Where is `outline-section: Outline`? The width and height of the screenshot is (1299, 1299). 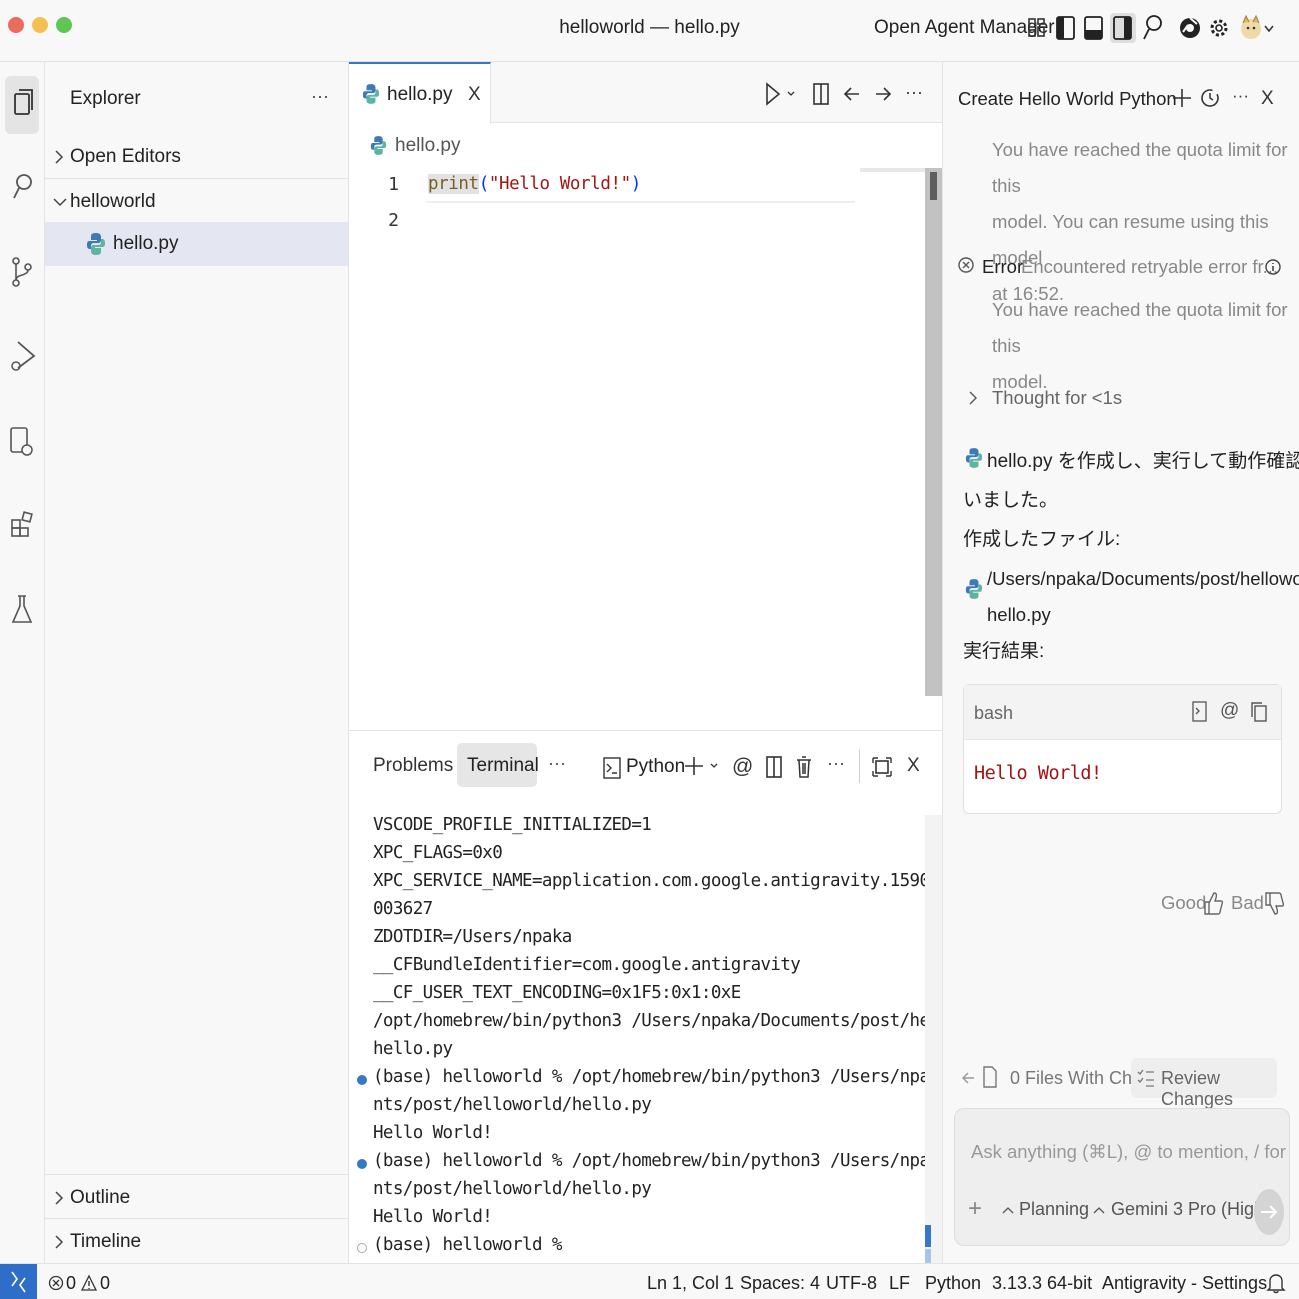 outline-section: Outline is located at coordinates (196, 1198).